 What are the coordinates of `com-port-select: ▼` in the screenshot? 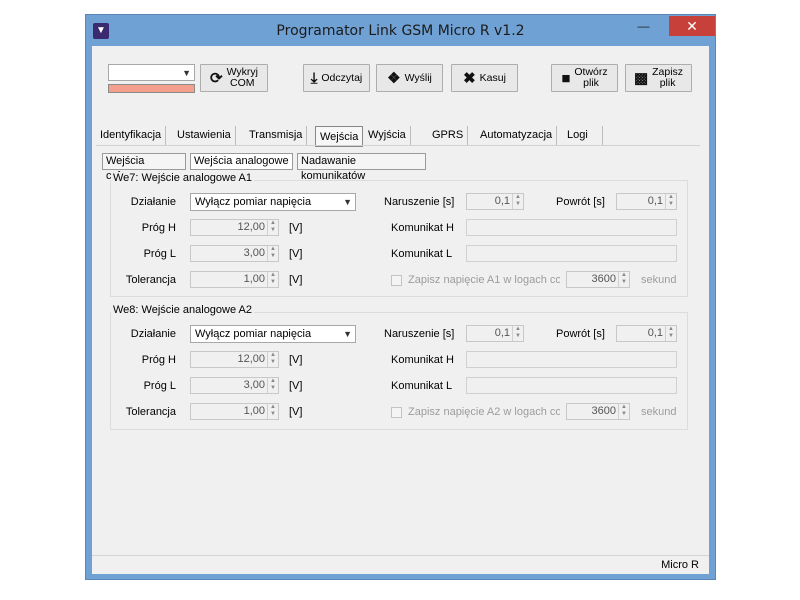 It's located at (151, 72).